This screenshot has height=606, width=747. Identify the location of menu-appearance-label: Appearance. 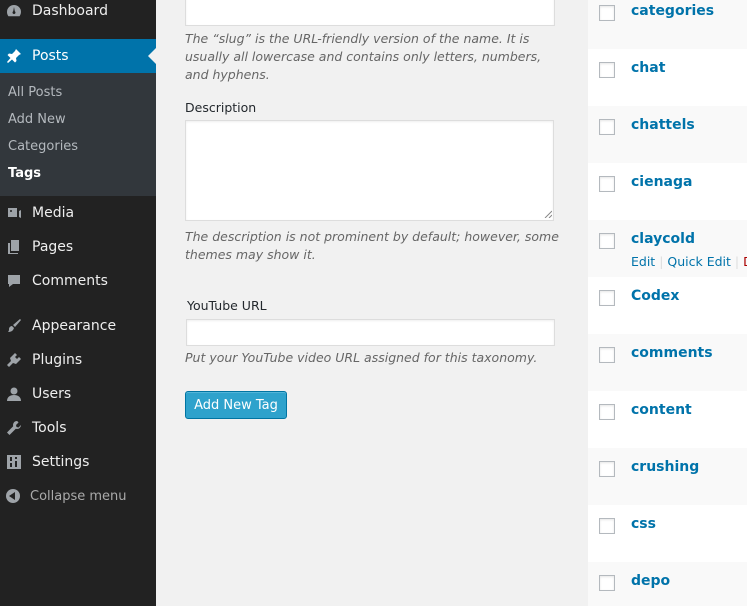
(74, 326).